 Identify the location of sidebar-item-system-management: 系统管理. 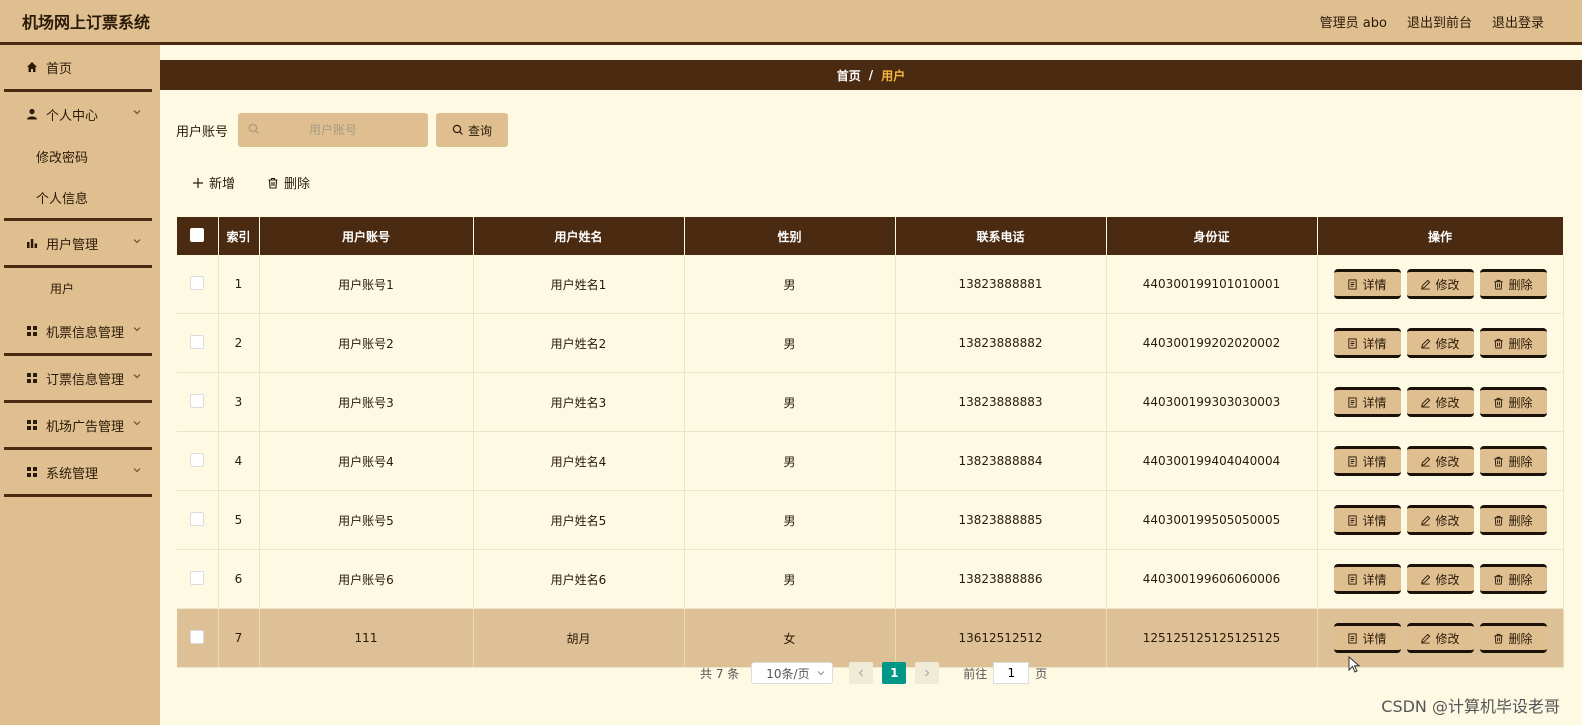
(78, 473).